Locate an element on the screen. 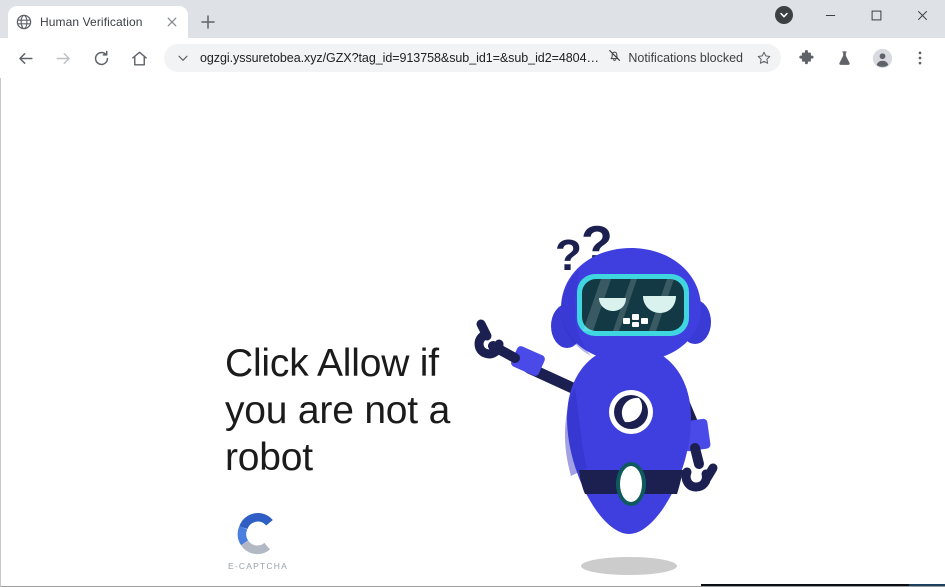 The height and width of the screenshot is (587, 945). extensions-button is located at coordinates (806, 58).